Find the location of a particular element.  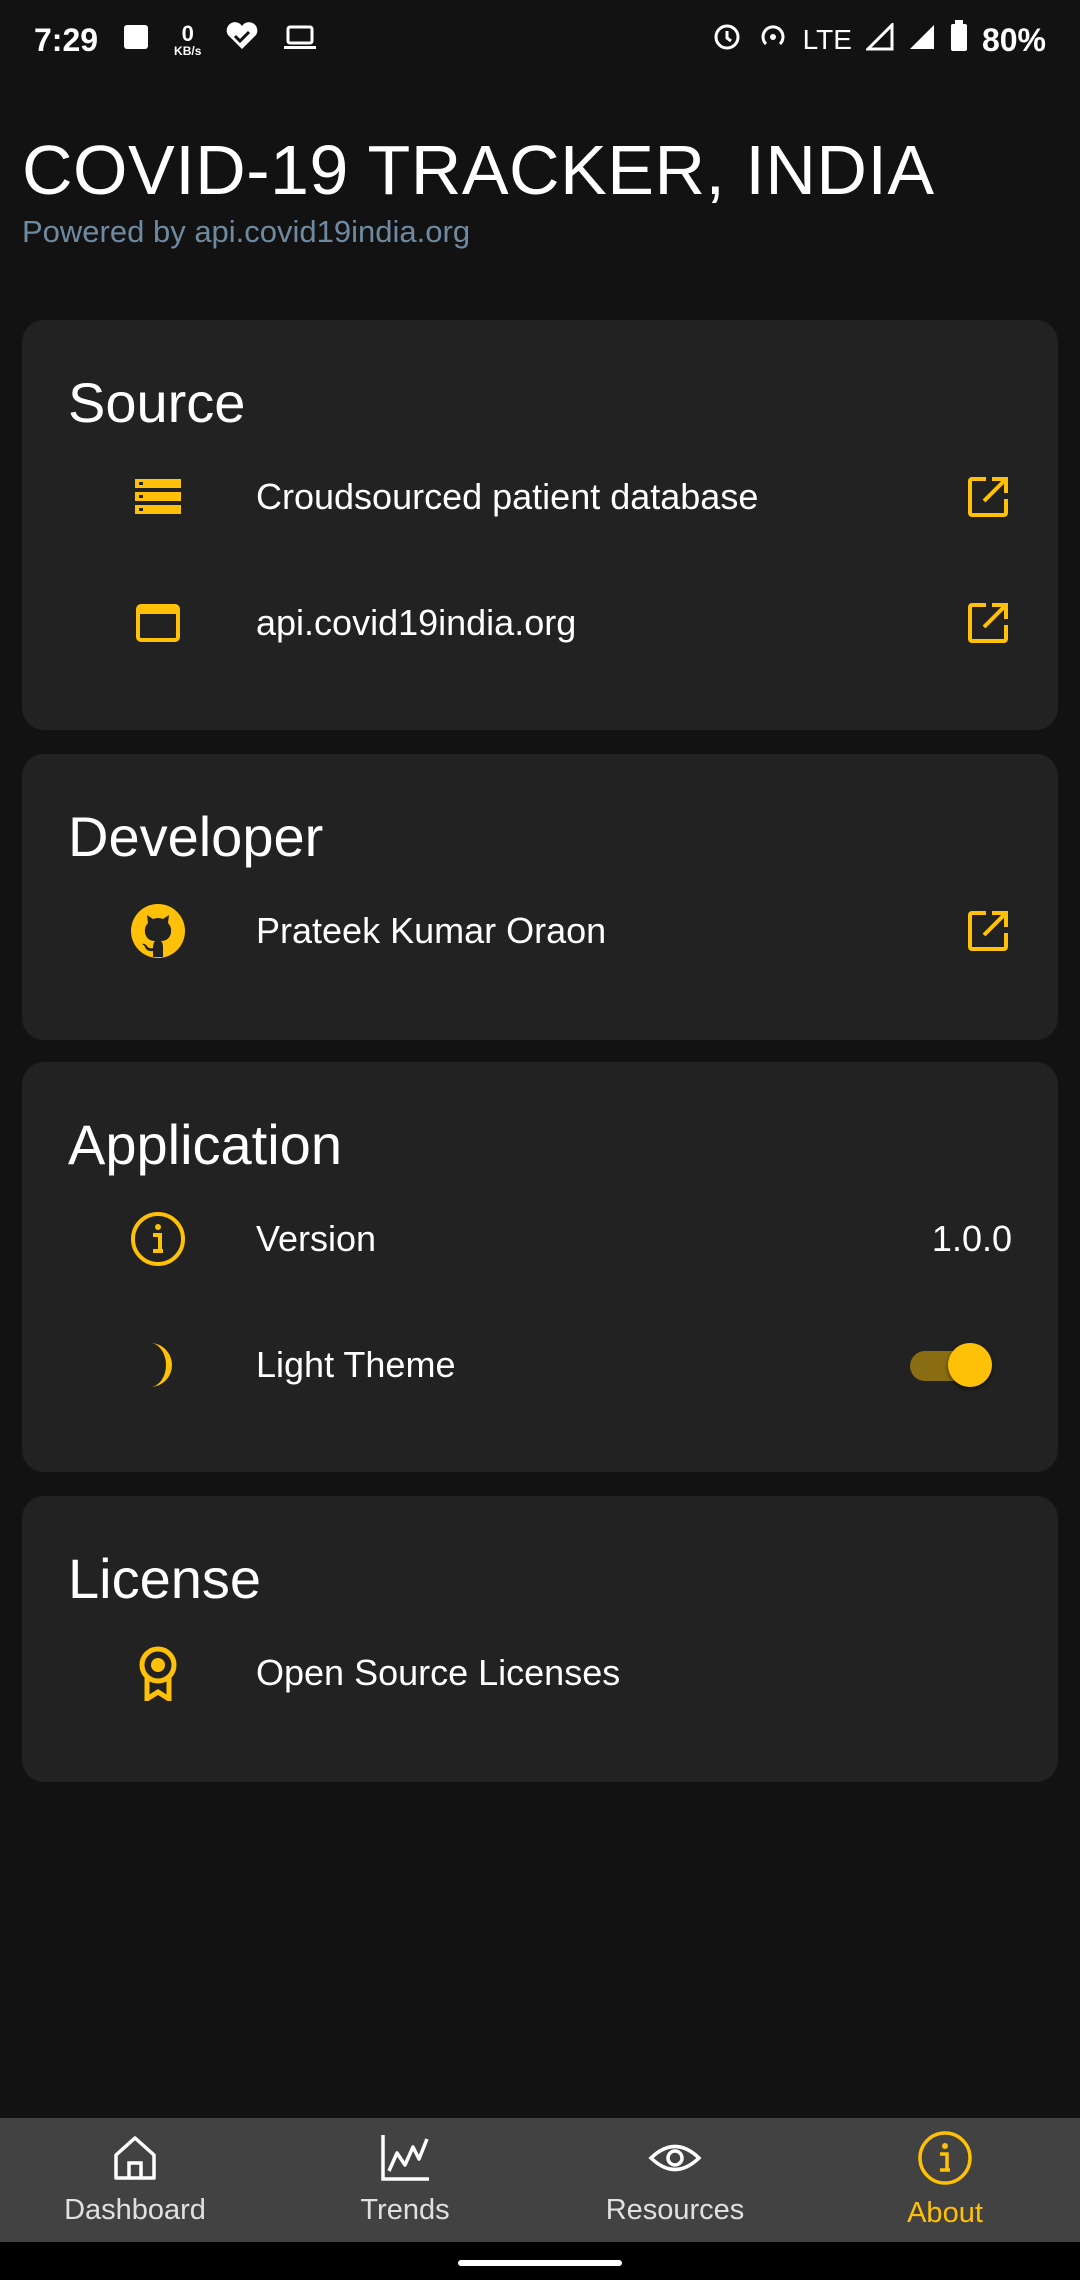

github-icon is located at coordinates (158, 931).